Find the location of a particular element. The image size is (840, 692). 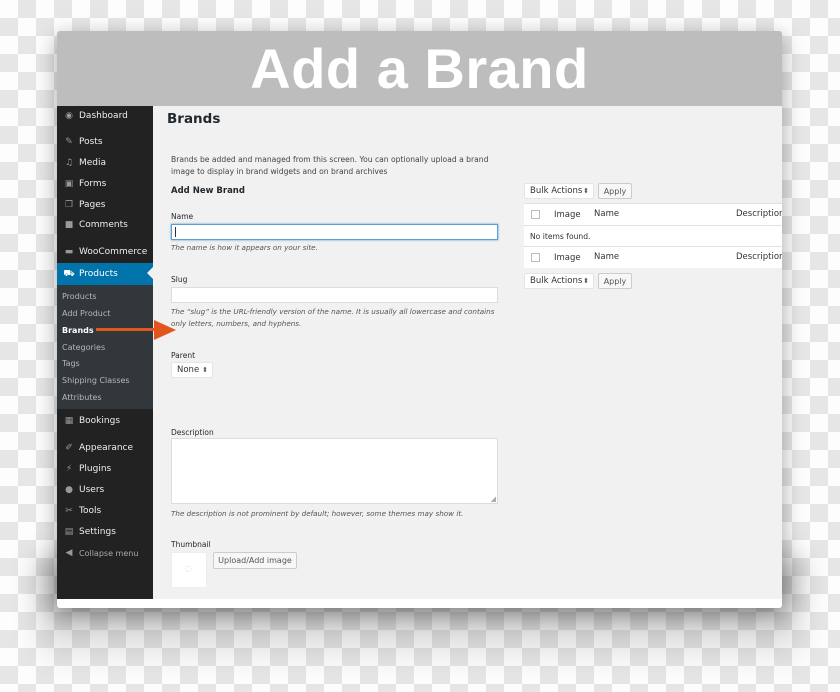

media-icon: ♫ is located at coordinates (69, 163).